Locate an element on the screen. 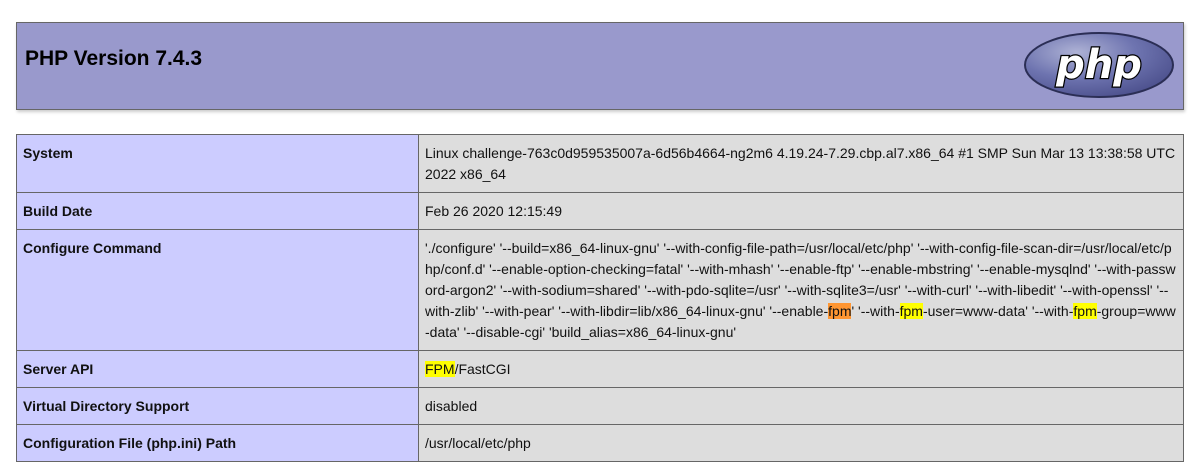 The height and width of the screenshot is (462, 1188). row-label: Configure Command is located at coordinates (217, 290).